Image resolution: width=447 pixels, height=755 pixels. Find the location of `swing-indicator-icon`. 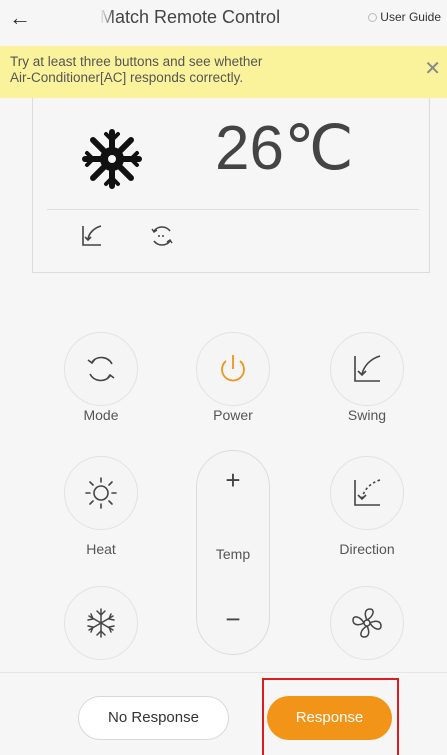

swing-indicator-icon is located at coordinates (92, 235).